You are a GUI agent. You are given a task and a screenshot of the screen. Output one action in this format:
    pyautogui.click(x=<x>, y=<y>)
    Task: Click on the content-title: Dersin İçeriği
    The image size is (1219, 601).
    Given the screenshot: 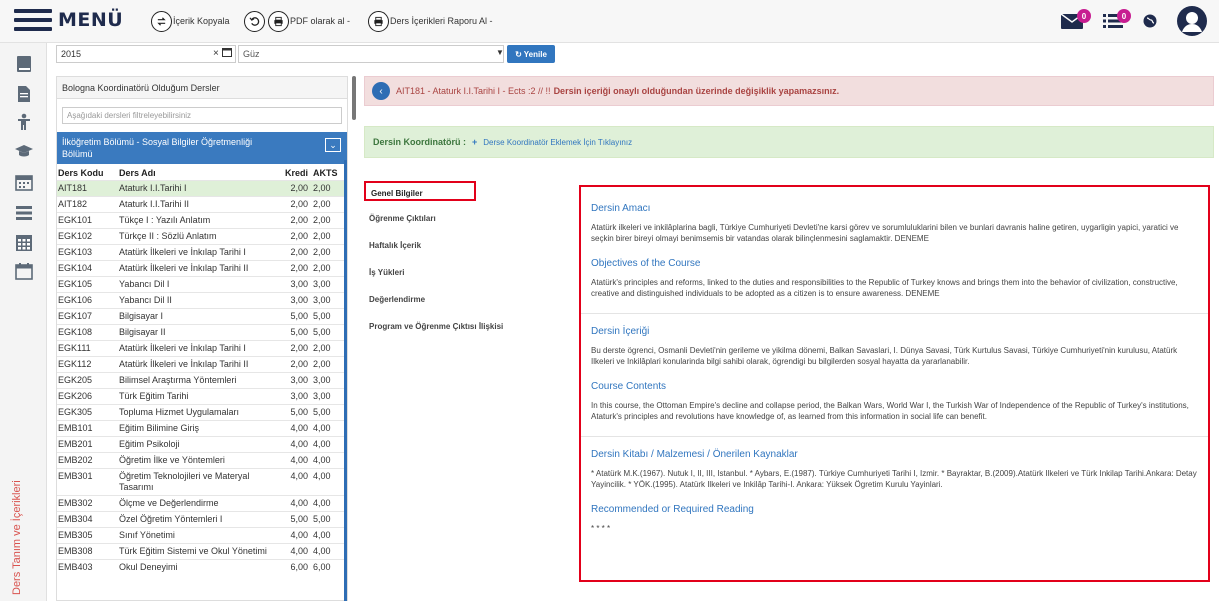 What is the action you would take?
    pyautogui.click(x=620, y=331)
    